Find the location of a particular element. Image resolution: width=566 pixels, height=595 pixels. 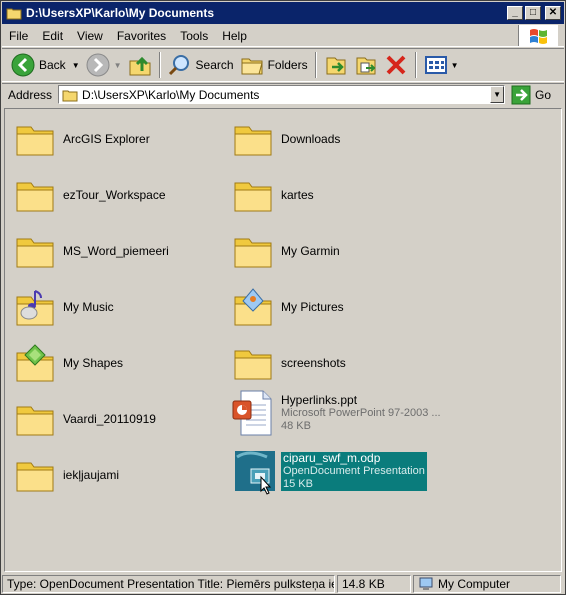

minimize-button: _ is located at coordinates (515, 13).